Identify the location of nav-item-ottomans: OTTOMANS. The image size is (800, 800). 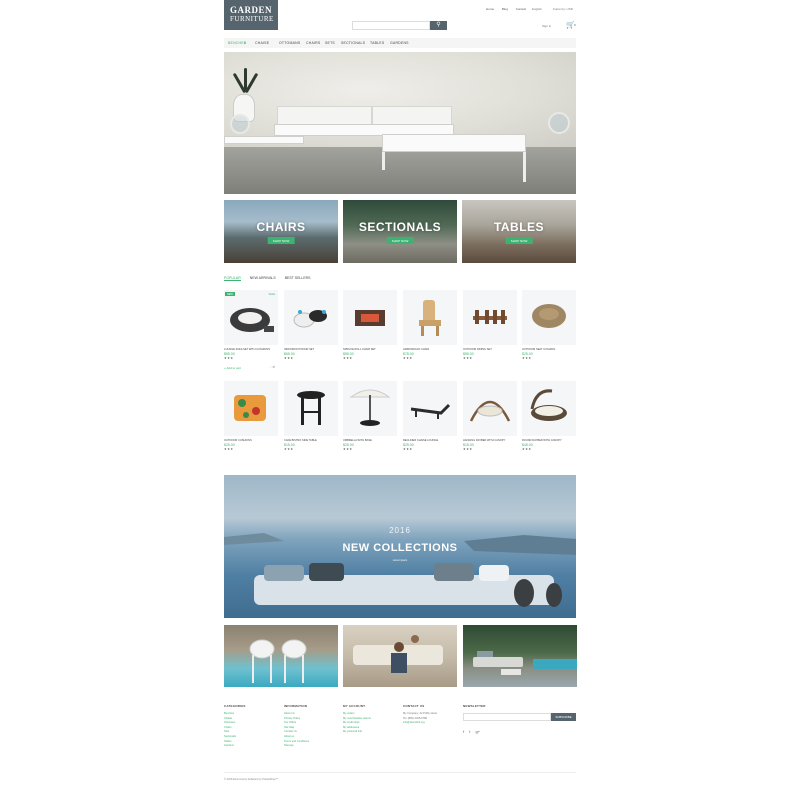
(289, 43).